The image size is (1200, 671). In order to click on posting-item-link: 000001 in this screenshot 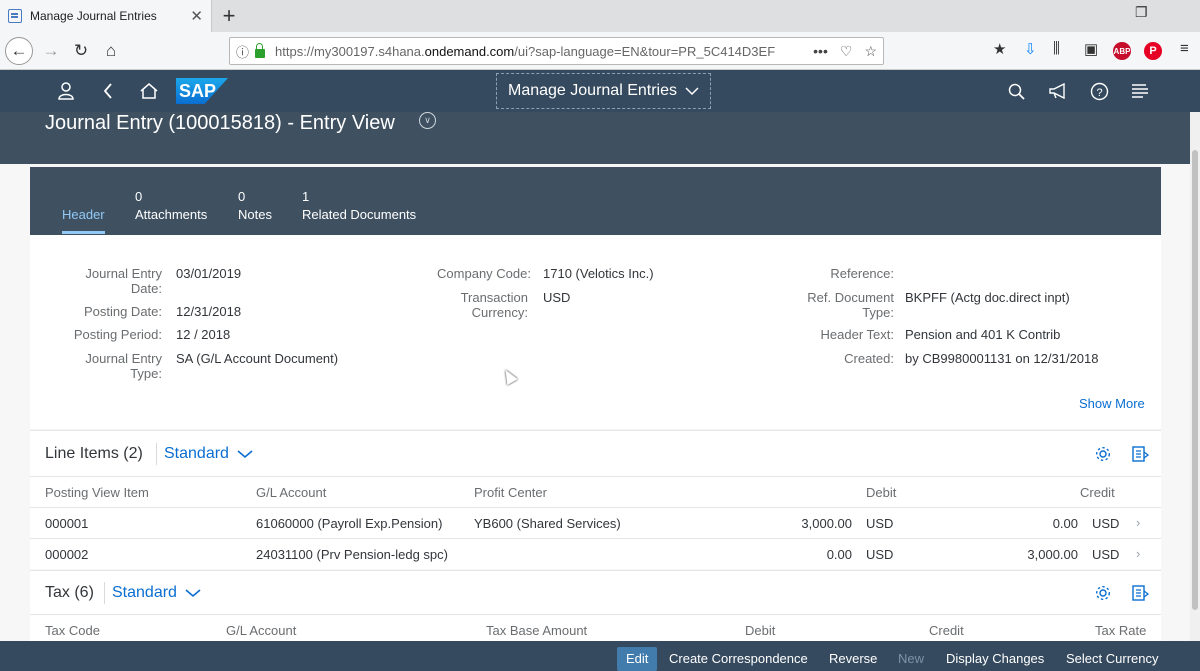, I will do `click(66, 523)`.